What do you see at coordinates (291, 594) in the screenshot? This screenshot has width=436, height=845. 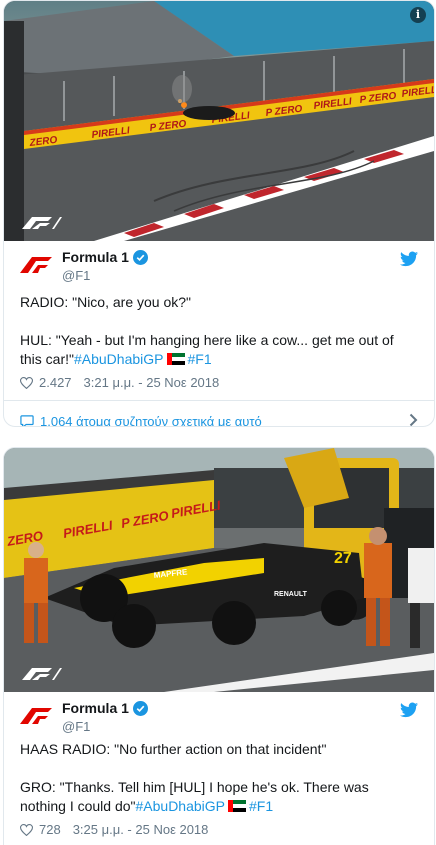 I see `car-brand-text: RENAULT` at bounding box center [291, 594].